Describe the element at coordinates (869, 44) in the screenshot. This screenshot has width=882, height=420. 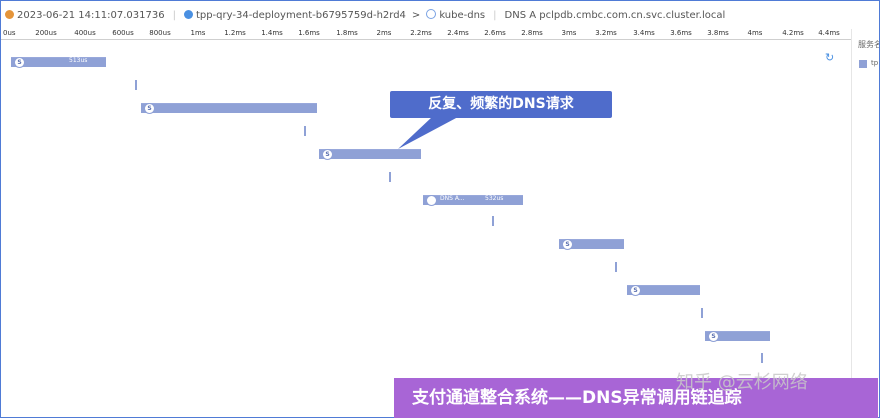
I see `legend-title: 服务名` at that location.